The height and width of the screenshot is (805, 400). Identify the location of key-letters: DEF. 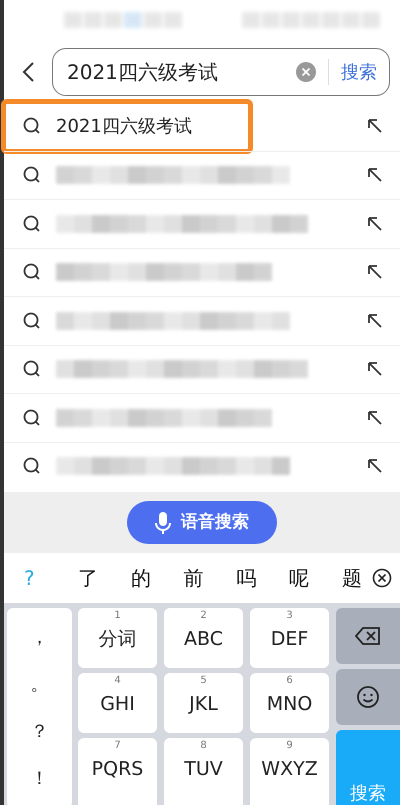
(289, 639).